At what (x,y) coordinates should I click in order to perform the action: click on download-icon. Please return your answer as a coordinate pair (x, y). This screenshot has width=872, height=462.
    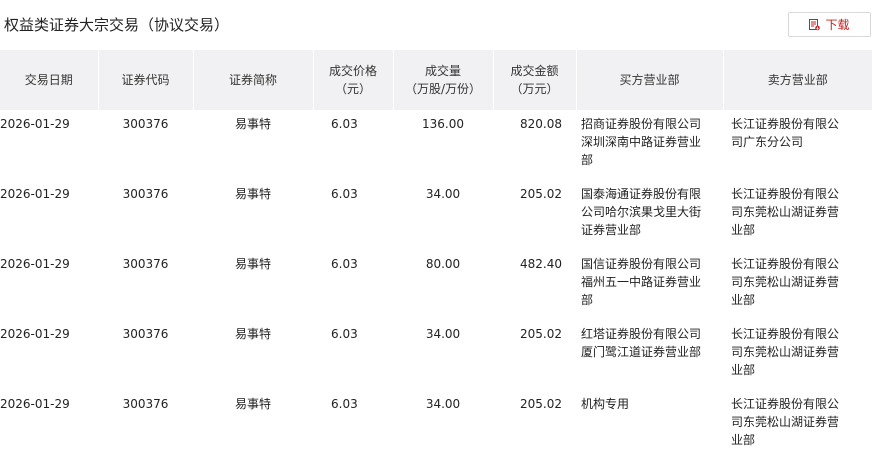
    Looking at the image, I should click on (815, 24).